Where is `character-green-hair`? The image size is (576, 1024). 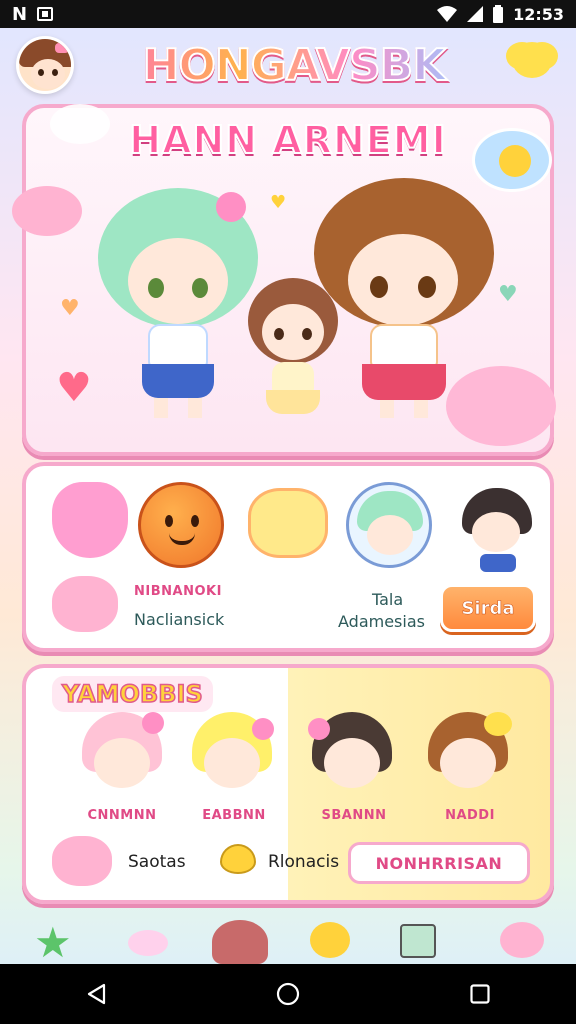 character-green-hair is located at coordinates (178, 308).